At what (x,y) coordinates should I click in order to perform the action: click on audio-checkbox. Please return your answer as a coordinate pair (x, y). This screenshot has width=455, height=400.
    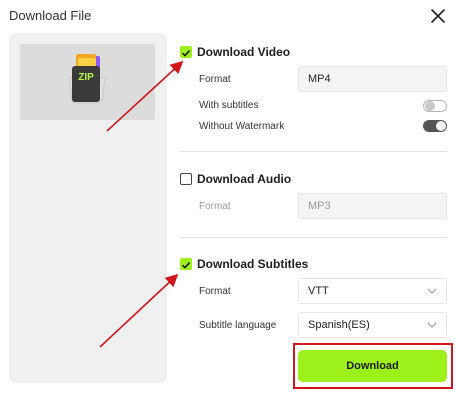
    Looking at the image, I should click on (186, 179).